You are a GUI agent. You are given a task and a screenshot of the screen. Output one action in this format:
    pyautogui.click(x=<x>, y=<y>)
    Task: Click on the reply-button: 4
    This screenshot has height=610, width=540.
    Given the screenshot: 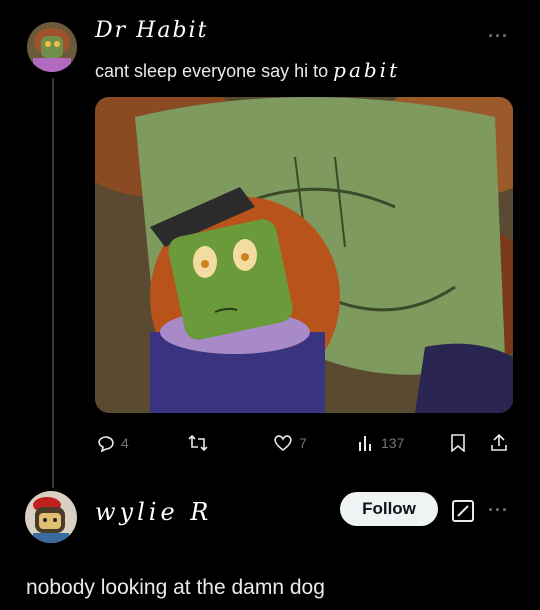 What is the action you would take?
    pyautogui.click(x=113, y=443)
    